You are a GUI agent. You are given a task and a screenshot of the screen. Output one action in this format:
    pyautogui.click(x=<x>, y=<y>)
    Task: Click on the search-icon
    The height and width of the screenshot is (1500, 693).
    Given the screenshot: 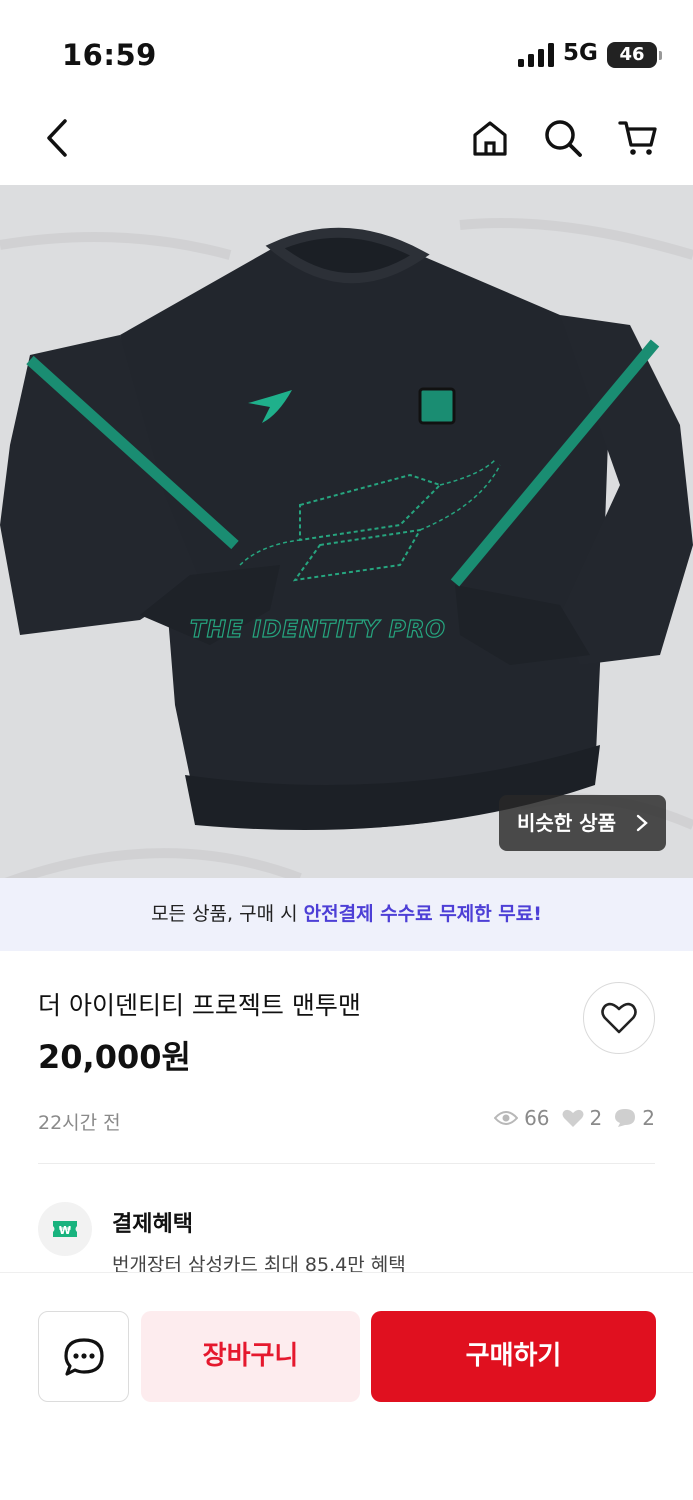 What is the action you would take?
    pyautogui.click(x=563, y=138)
    